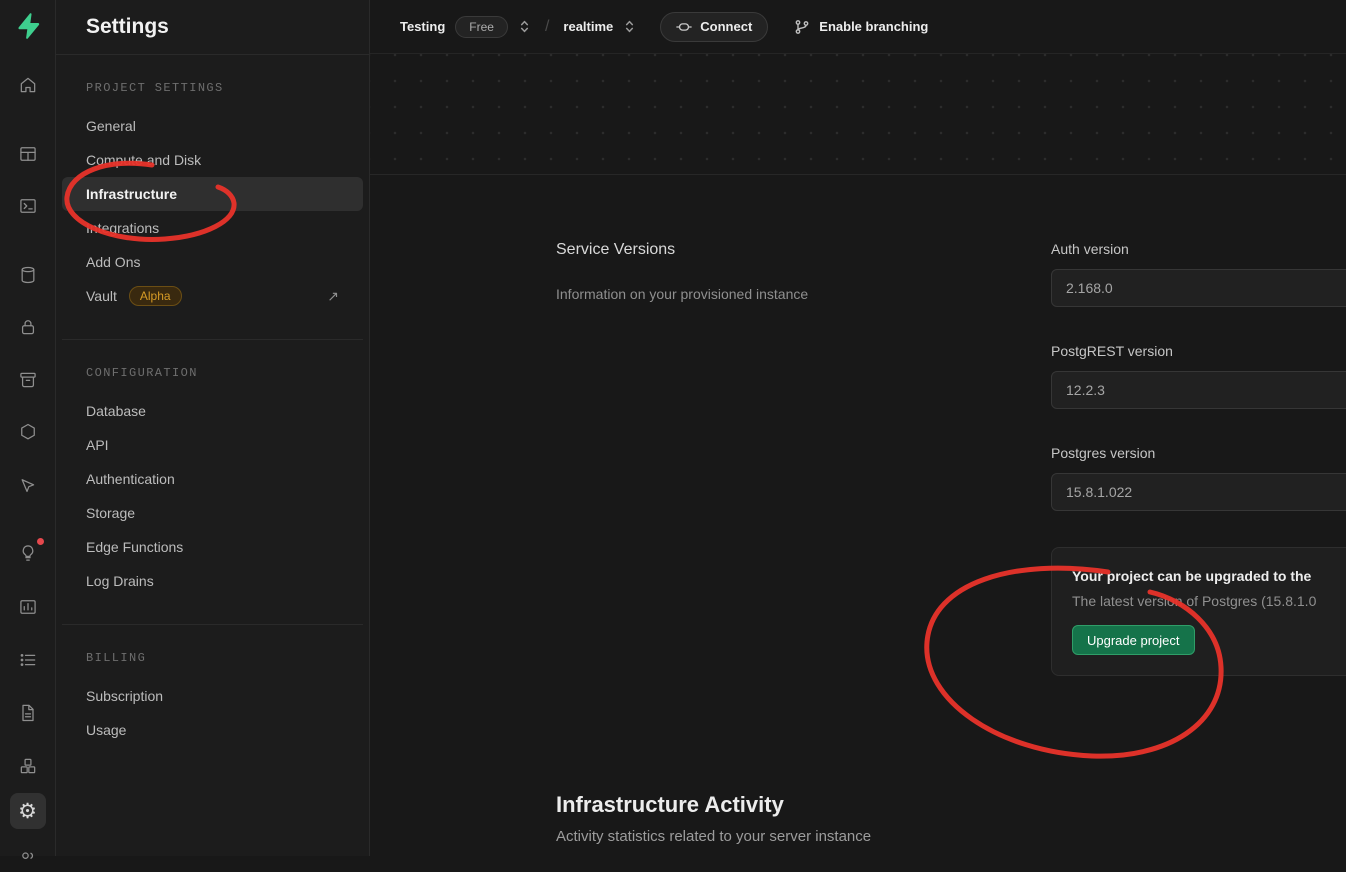 This screenshot has height=872, width=1346. What do you see at coordinates (588, 26) in the screenshot?
I see `branch-name: realtime` at bounding box center [588, 26].